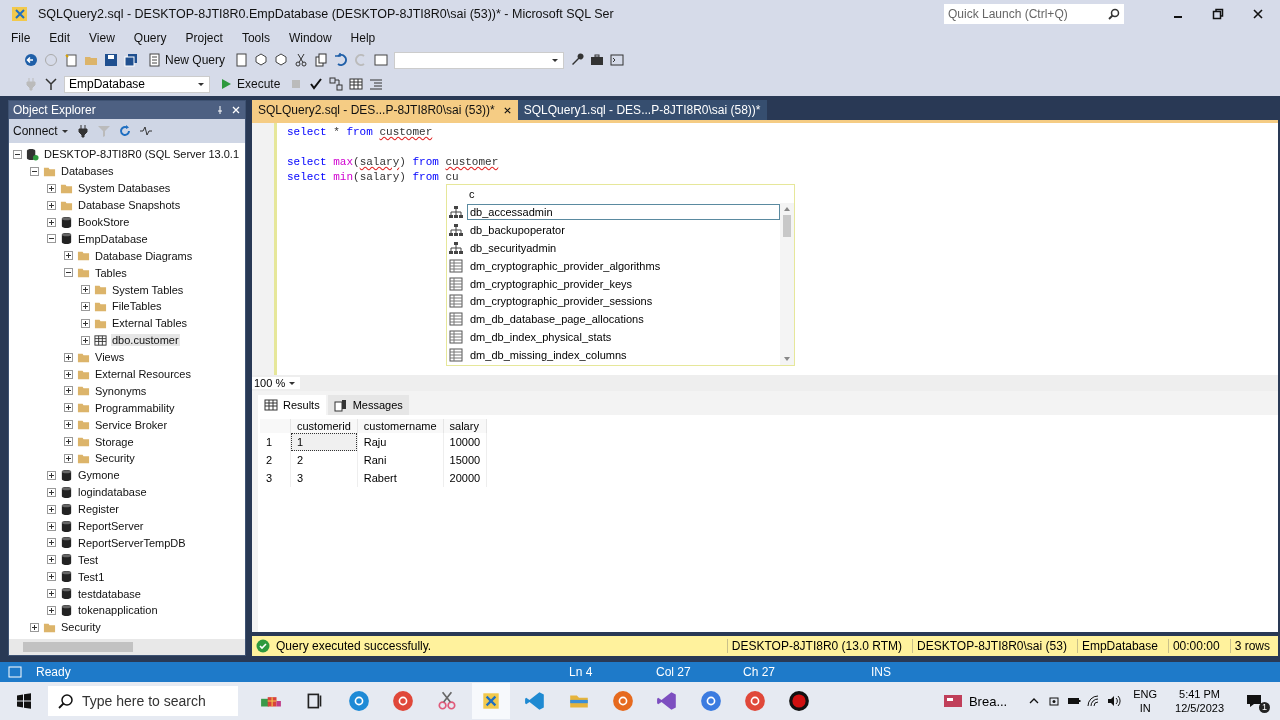 The image size is (1280, 720). What do you see at coordinates (118, 610) in the screenshot?
I see `tree-item: tokenapplication` at bounding box center [118, 610].